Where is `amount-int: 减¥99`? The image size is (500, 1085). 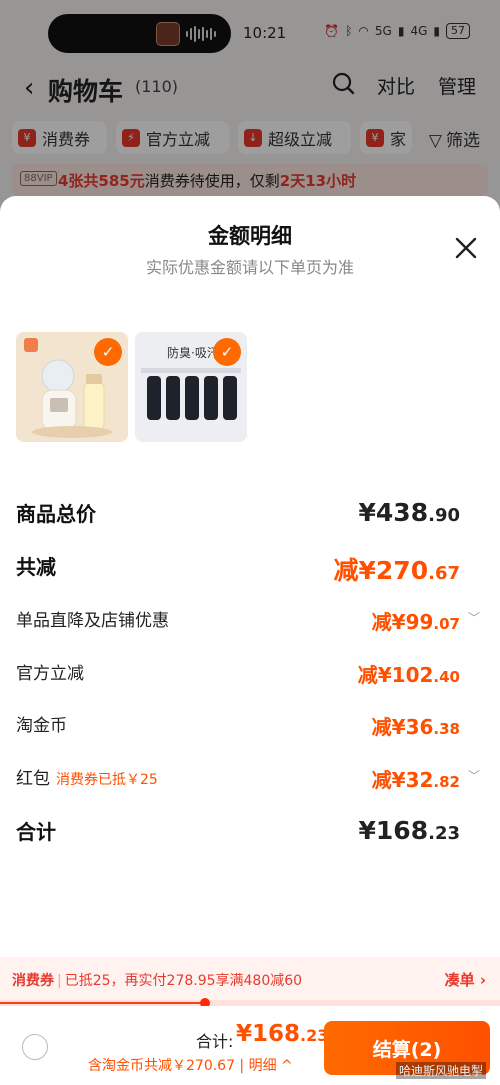
amount-int: 减¥99 is located at coordinates (402, 622).